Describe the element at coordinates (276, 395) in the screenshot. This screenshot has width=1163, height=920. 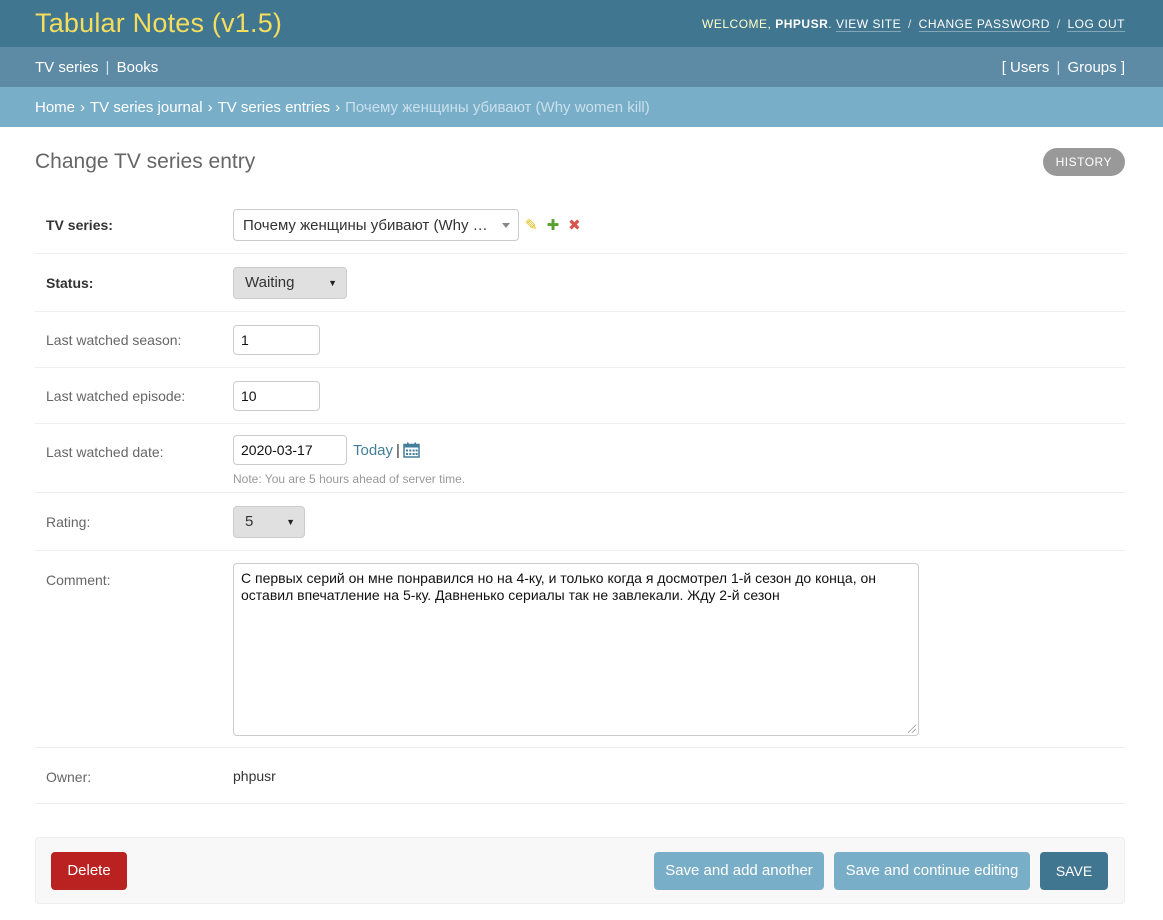
I see `episode-input: 10` at that location.